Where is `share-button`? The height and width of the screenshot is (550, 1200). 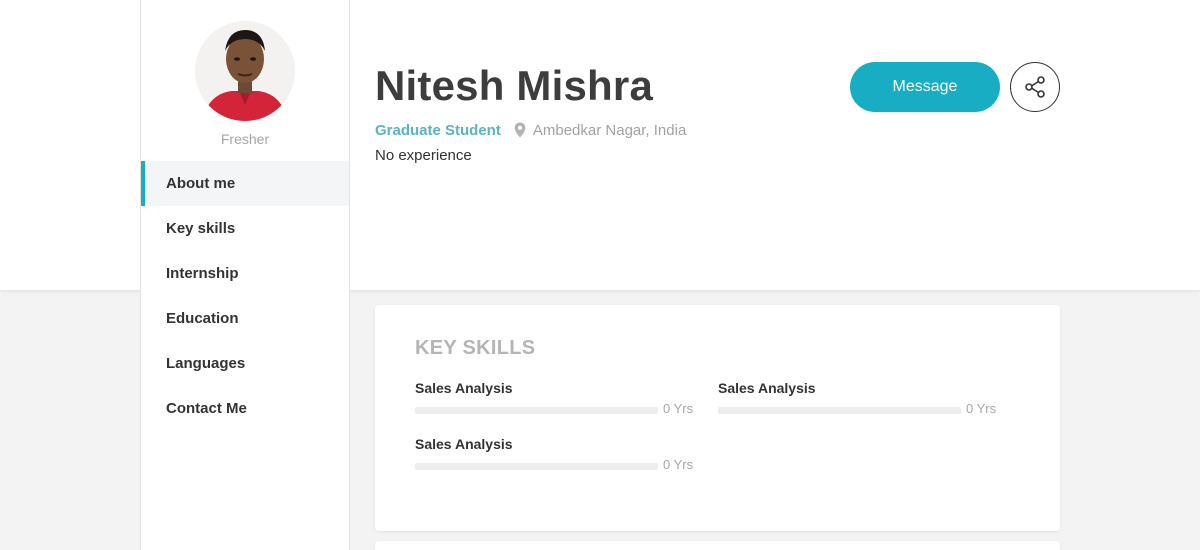
share-button is located at coordinates (1035, 87).